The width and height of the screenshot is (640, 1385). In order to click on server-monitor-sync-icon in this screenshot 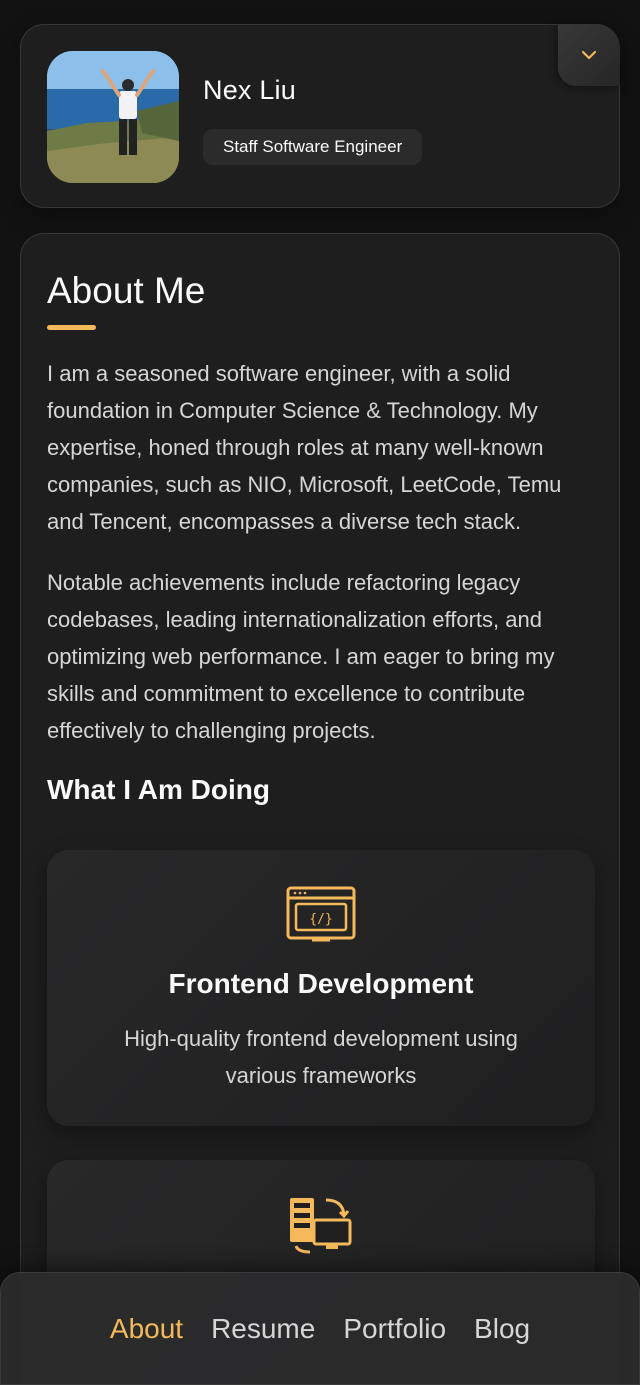, I will do `click(321, 1225)`.